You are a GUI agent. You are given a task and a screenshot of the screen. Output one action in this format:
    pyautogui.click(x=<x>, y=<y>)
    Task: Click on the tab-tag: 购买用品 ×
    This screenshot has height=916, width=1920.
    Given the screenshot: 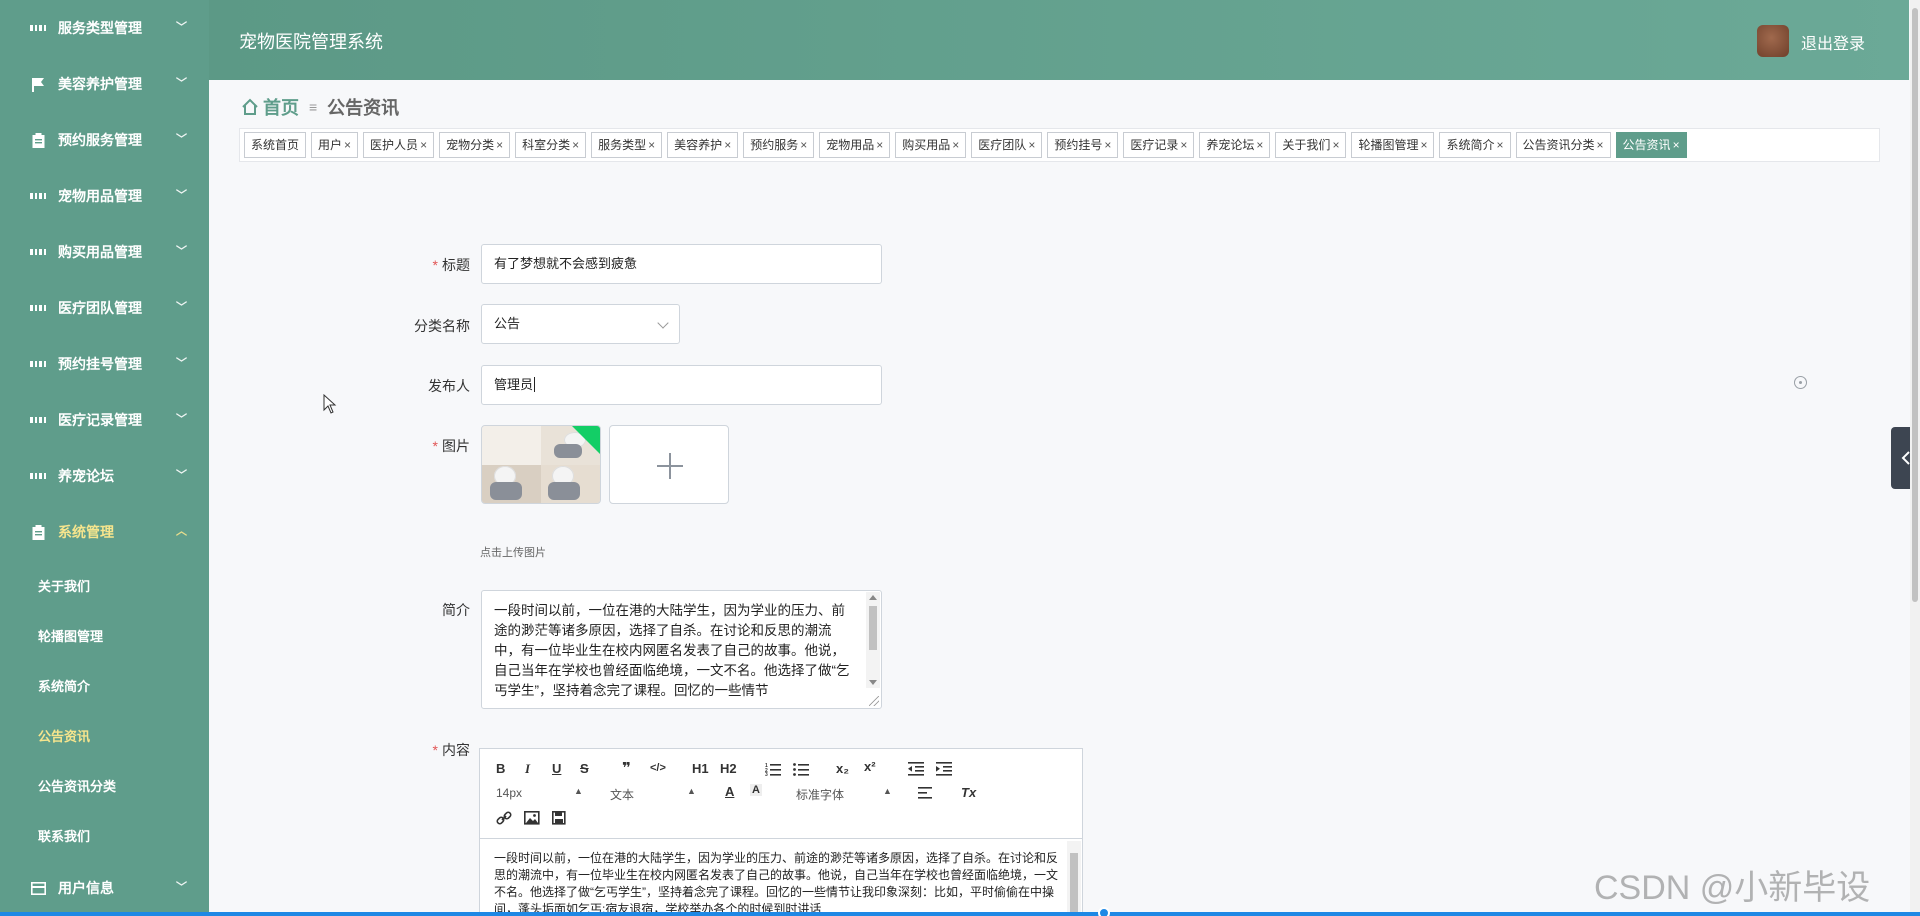 What is the action you would take?
    pyautogui.click(x=931, y=145)
    